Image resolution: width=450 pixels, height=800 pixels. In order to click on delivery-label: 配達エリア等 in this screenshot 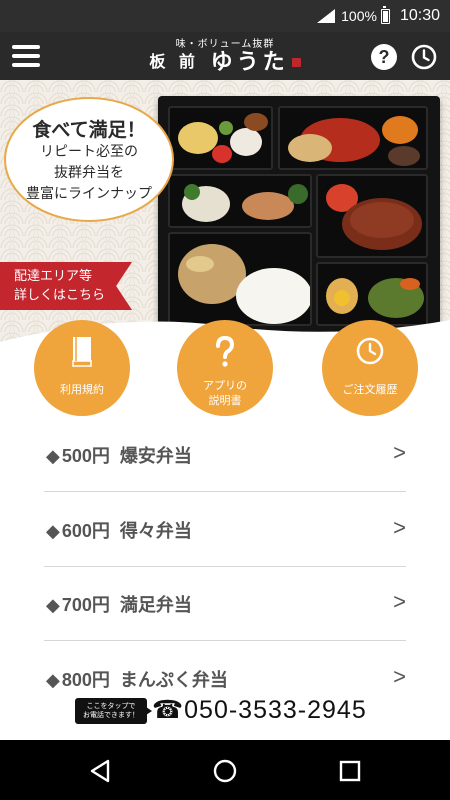, I will do `click(53, 276)`.